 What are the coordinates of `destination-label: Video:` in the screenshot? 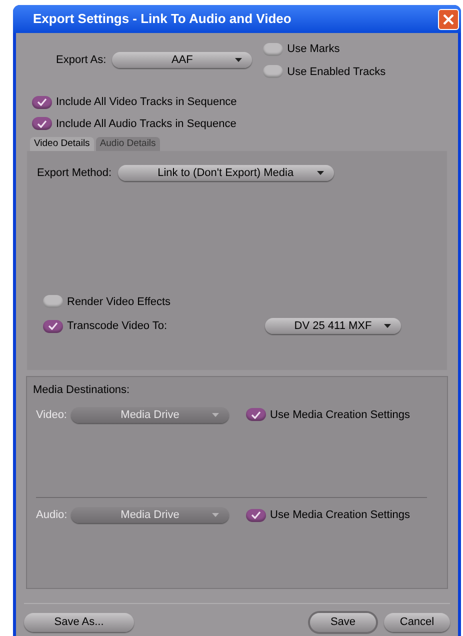 It's located at (52, 415).